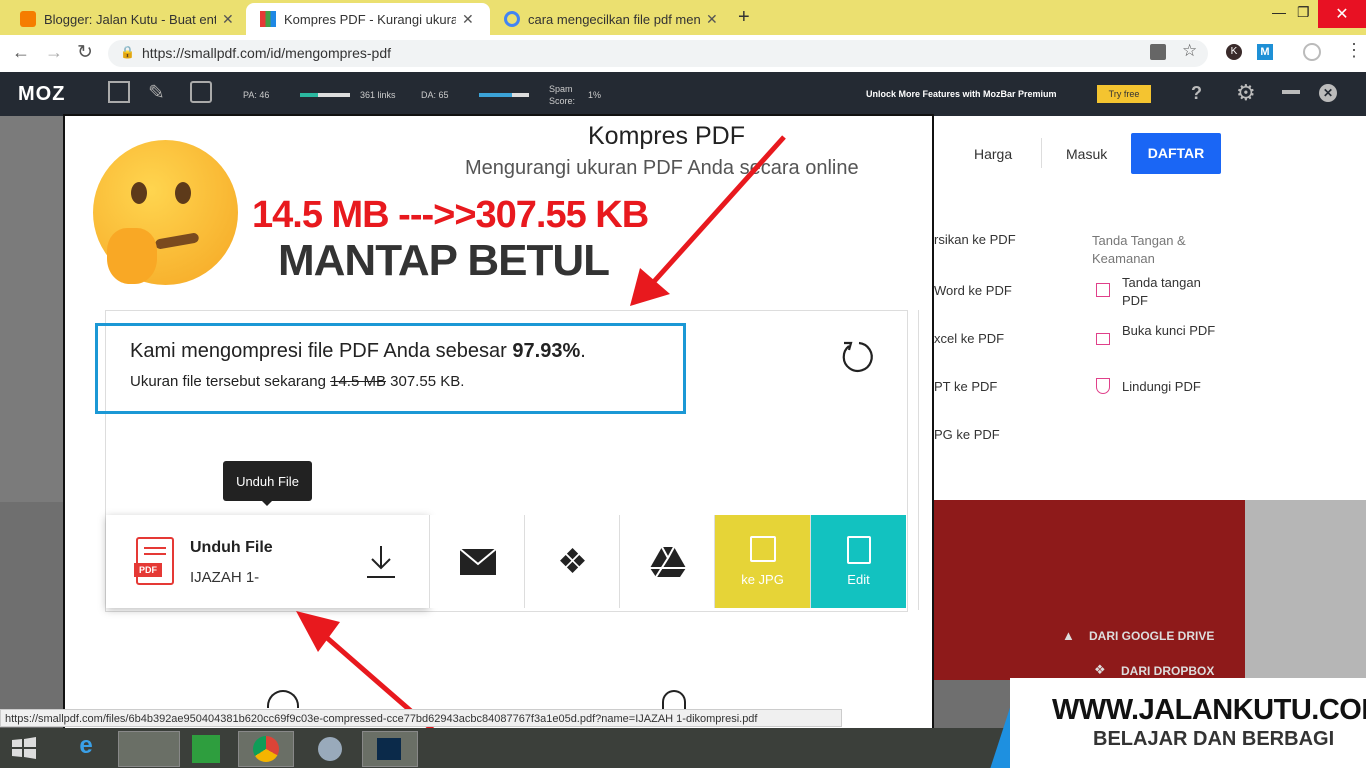  Describe the element at coordinates (1209, 710) in the screenshot. I see `watermark-site: WWW.JALANKUTU.COM` at that location.